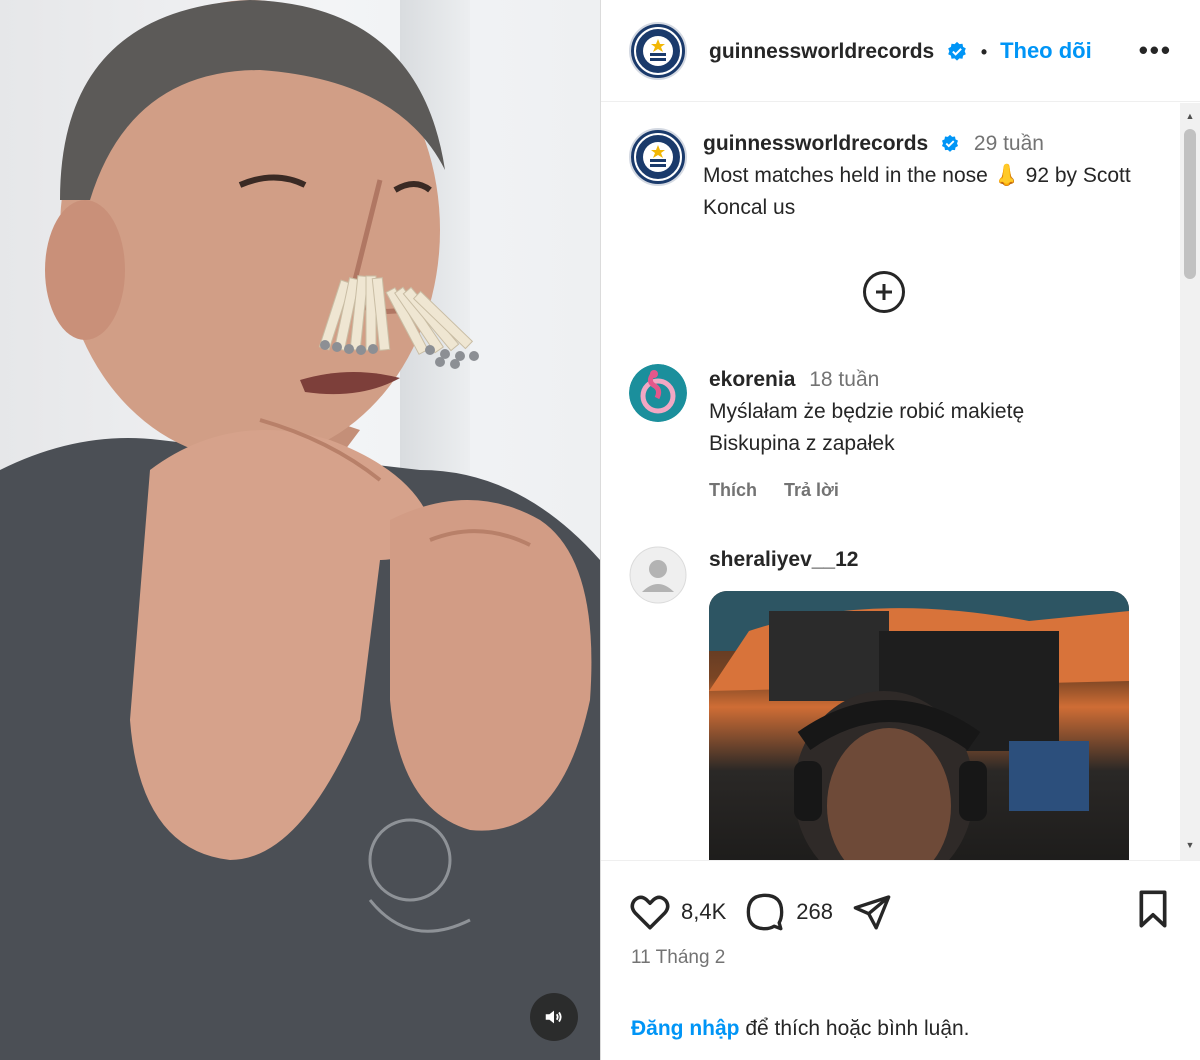 Image resolution: width=1200 pixels, height=1060 pixels. Describe the element at coordinates (1009, 143) in the screenshot. I see `caption-time: 29 tuần` at that location.